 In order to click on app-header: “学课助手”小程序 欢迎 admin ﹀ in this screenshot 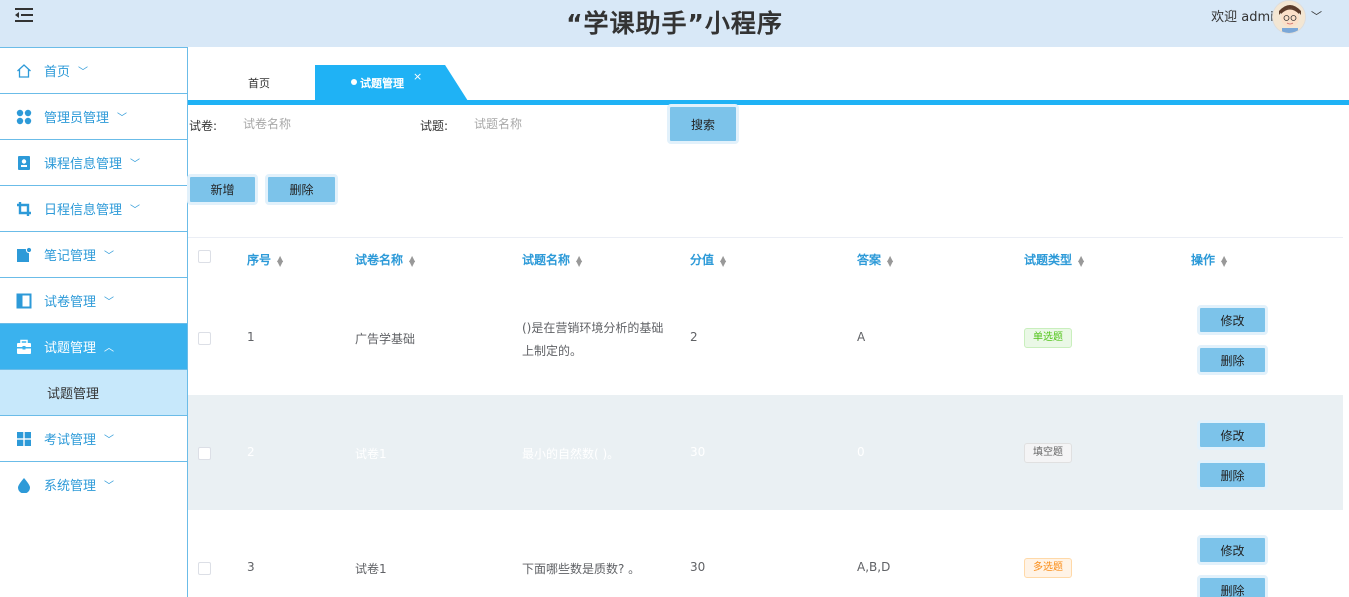, I will do `click(674, 23)`.